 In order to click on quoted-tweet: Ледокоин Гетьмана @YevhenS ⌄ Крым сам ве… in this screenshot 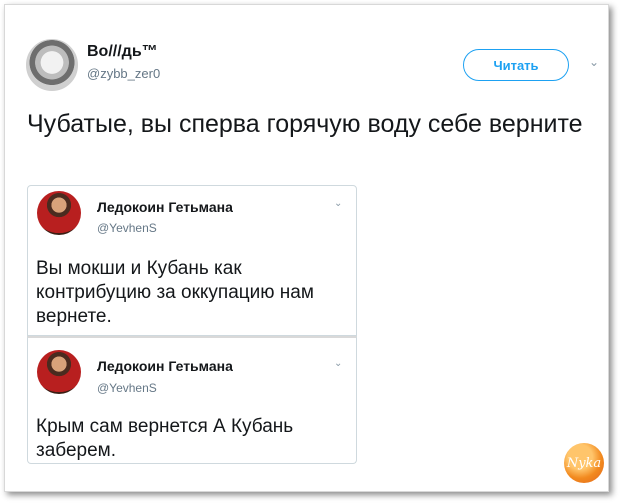, I will do `click(192, 400)`.